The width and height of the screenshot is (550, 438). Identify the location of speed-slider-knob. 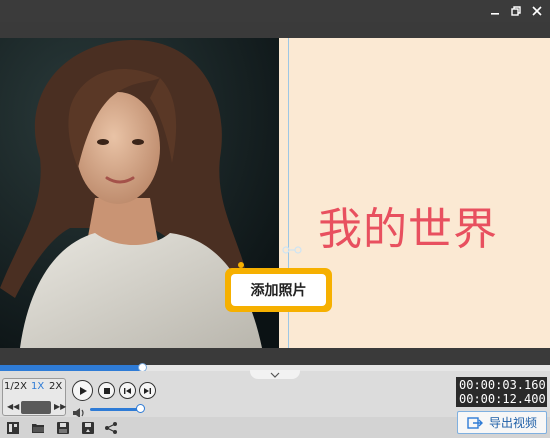
(36, 407).